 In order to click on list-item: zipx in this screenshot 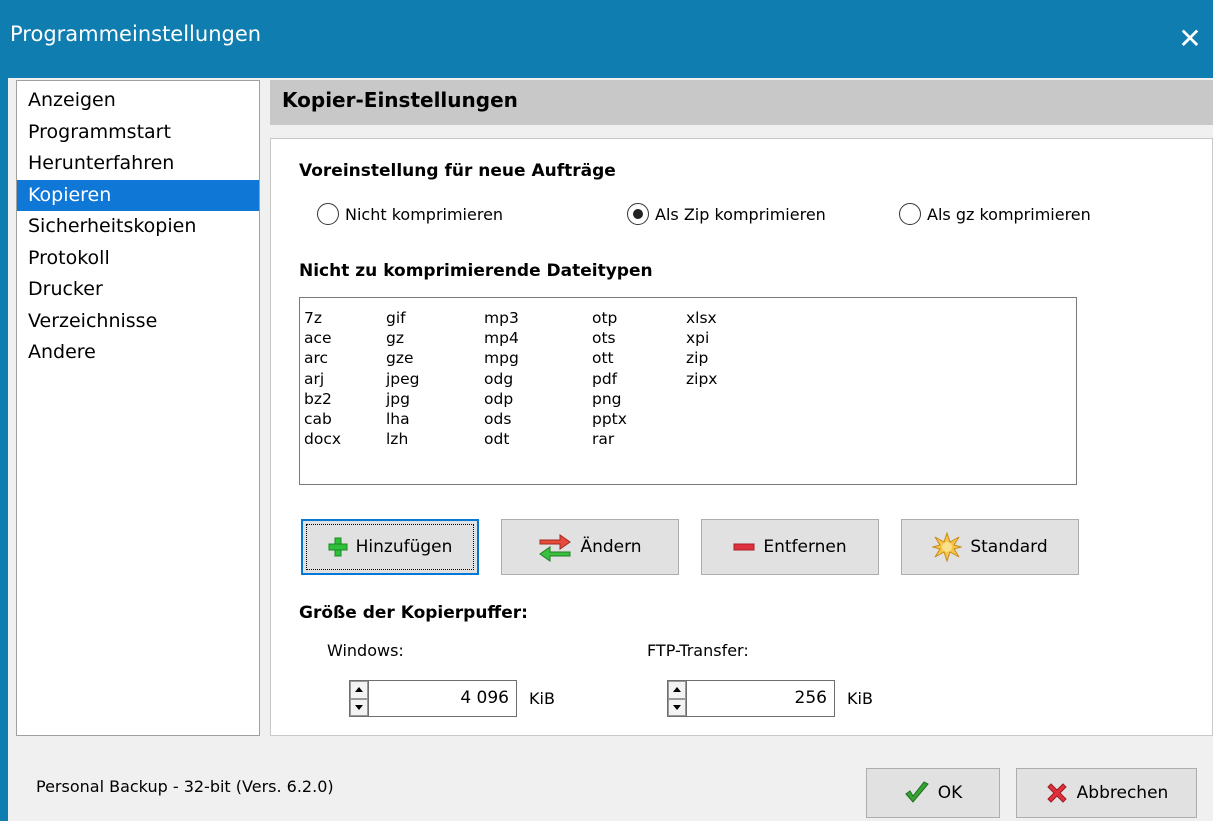, I will do `click(701, 379)`.